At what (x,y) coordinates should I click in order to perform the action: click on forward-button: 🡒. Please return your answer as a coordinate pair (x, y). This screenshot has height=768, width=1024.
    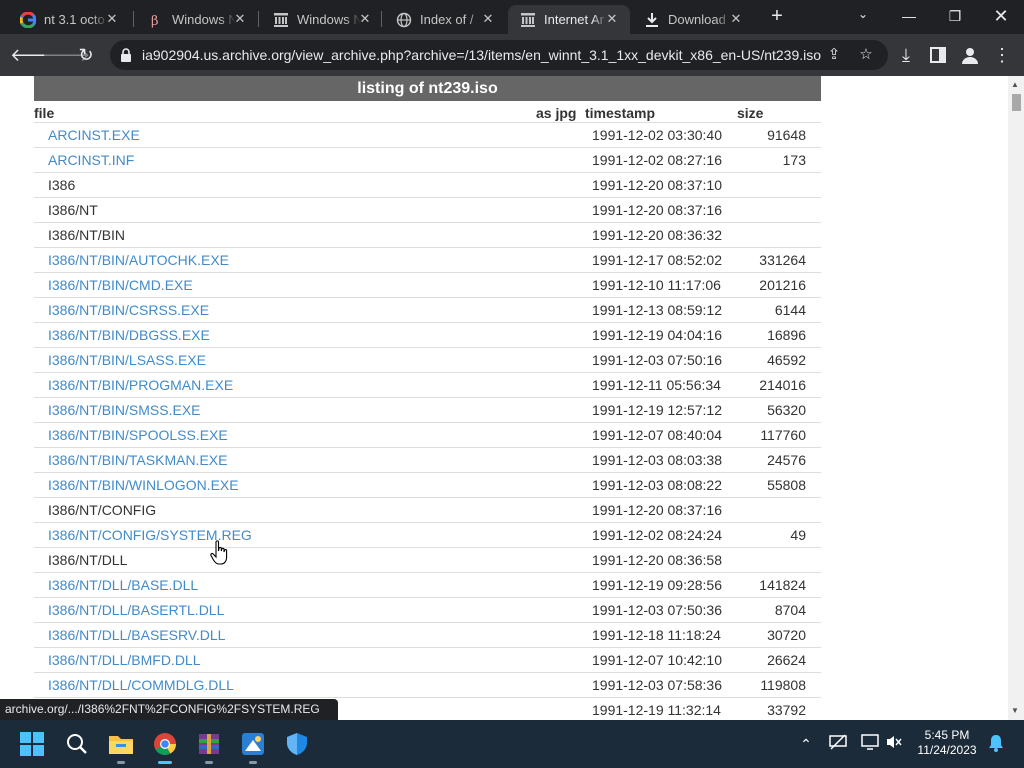
    Looking at the image, I should click on (66, 55).